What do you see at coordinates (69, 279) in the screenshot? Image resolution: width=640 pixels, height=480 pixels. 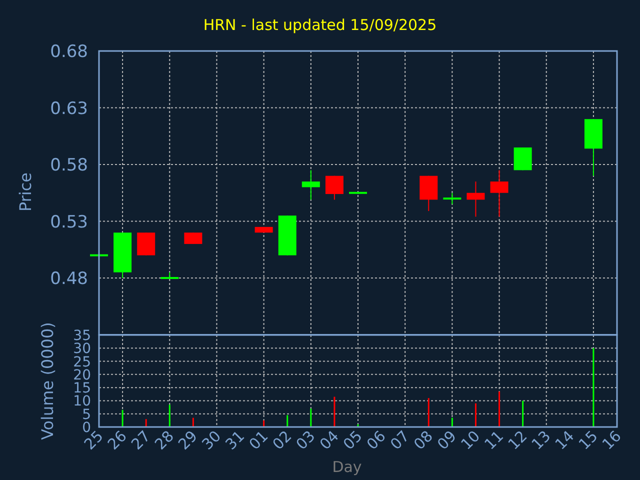 I see `axis-tick-label: 0.48` at bounding box center [69, 279].